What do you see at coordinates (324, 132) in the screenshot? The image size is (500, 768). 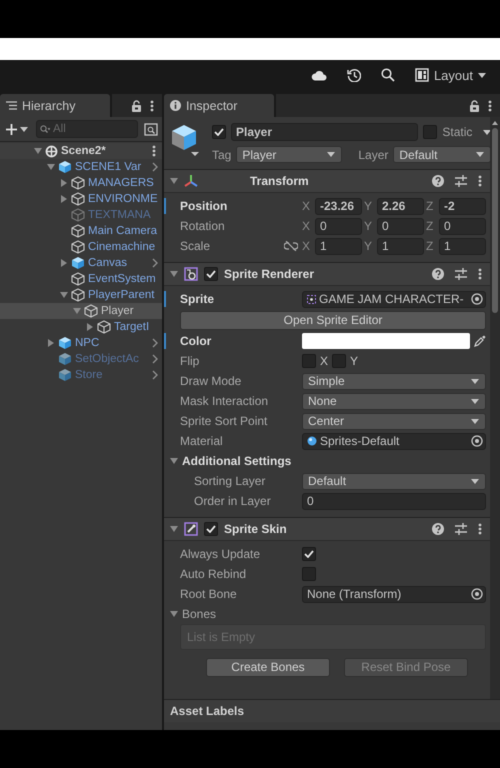 I see `name-field: Player` at bounding box center [324, 132].